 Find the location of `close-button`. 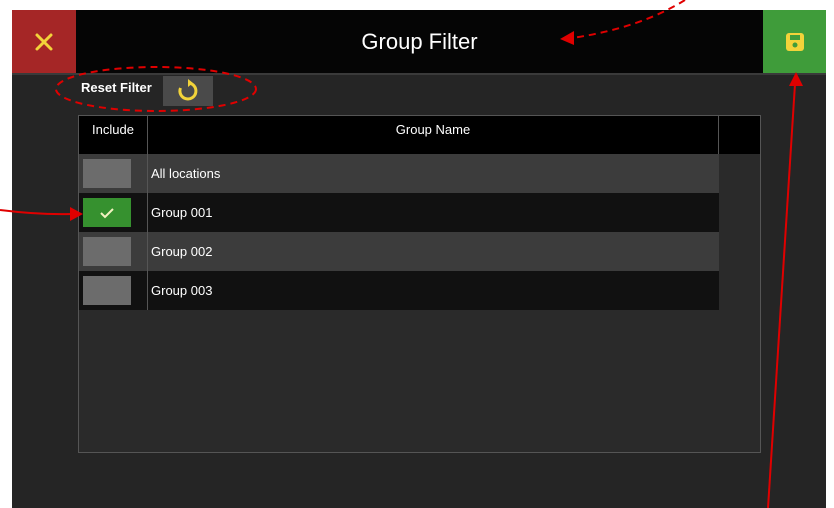

close-button is located at coordinates (44, 41).